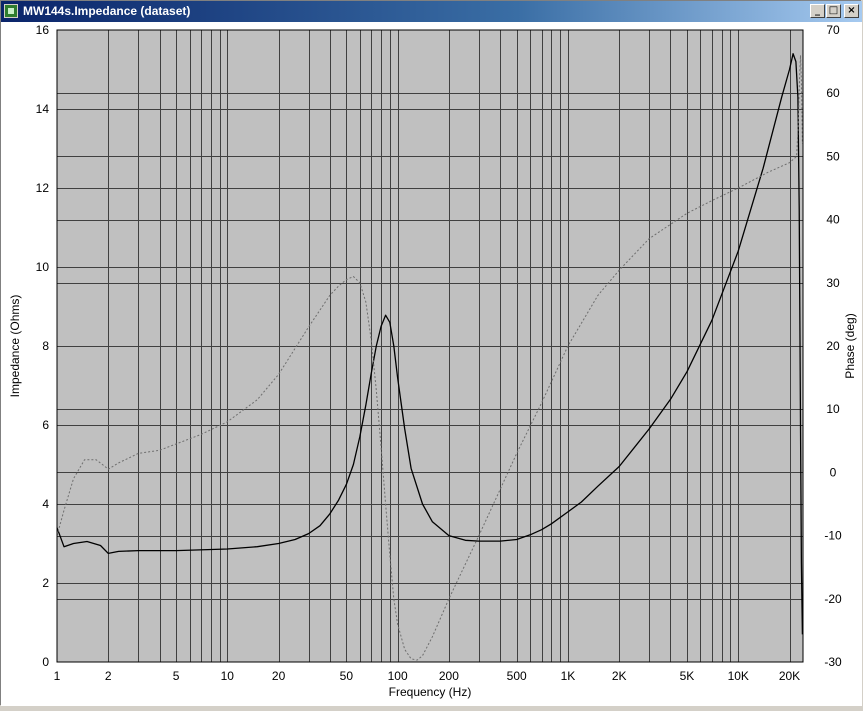 This screenshot has height=711, width=863. I want to click on y2-tick-label: 0, so click(833, 472).